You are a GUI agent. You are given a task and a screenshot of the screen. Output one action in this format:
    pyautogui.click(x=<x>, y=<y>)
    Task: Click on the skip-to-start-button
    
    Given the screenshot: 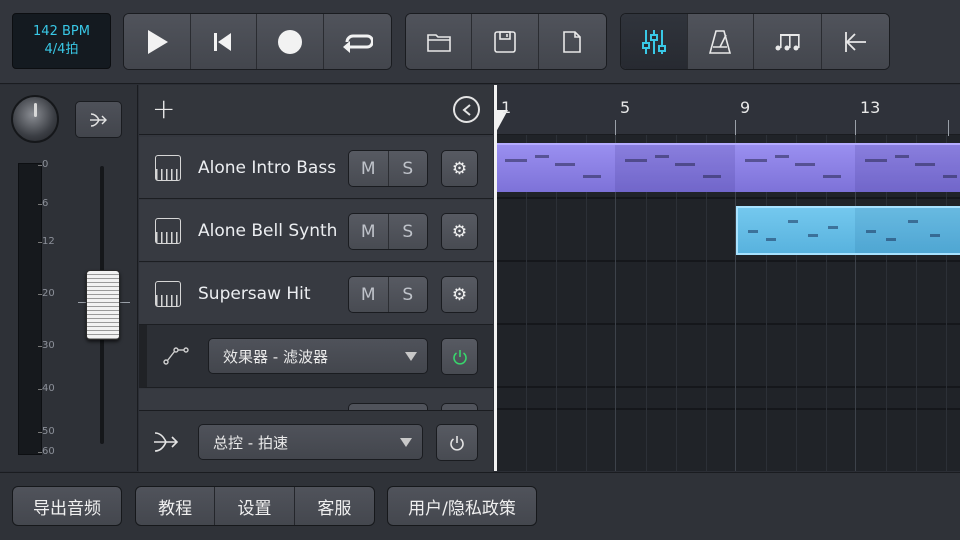 What is the action you would take?
    pyautogui.click(x=223, y=41)
    